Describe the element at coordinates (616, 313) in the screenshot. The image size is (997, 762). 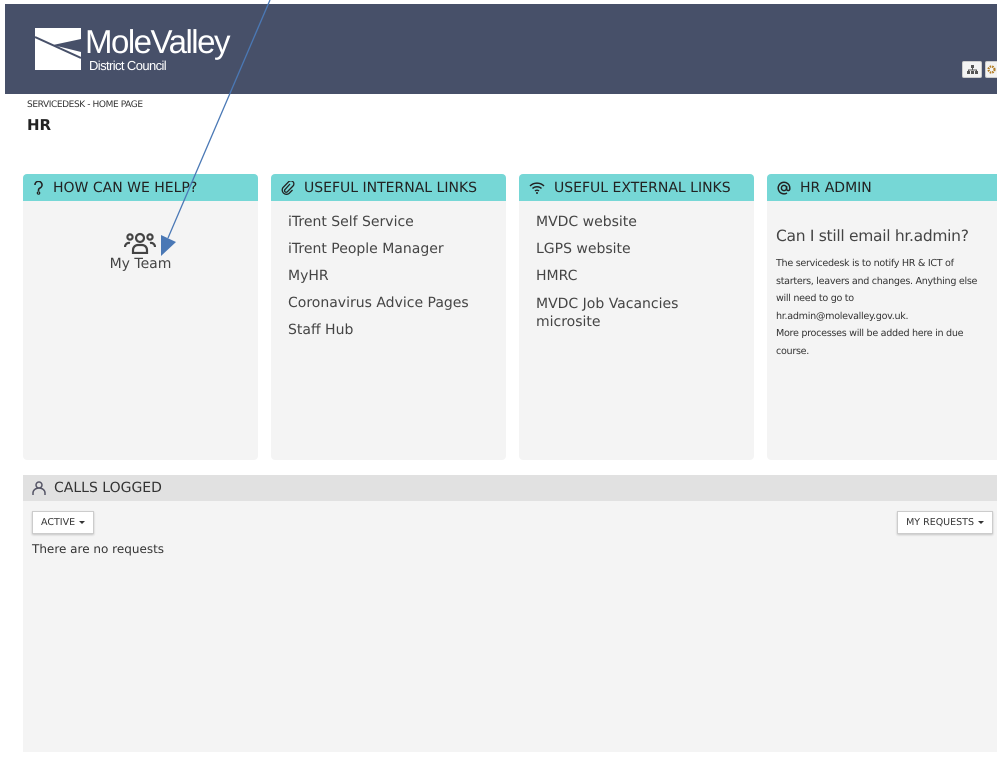
I see `link: MVDC Job Vacancies microsite` at that location.